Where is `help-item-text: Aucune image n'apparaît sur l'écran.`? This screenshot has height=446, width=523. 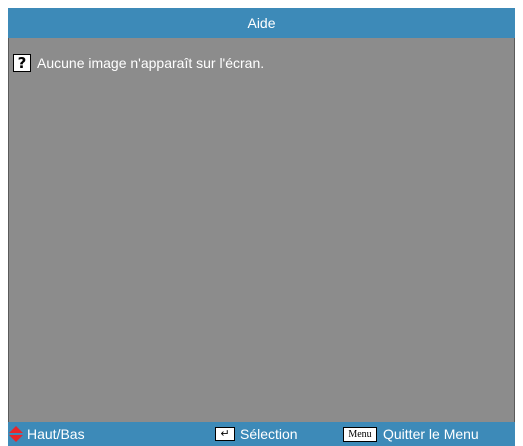
help-item-text: Aucune image n'apparaît sur l'écran. is located at coordinates (151, 63).